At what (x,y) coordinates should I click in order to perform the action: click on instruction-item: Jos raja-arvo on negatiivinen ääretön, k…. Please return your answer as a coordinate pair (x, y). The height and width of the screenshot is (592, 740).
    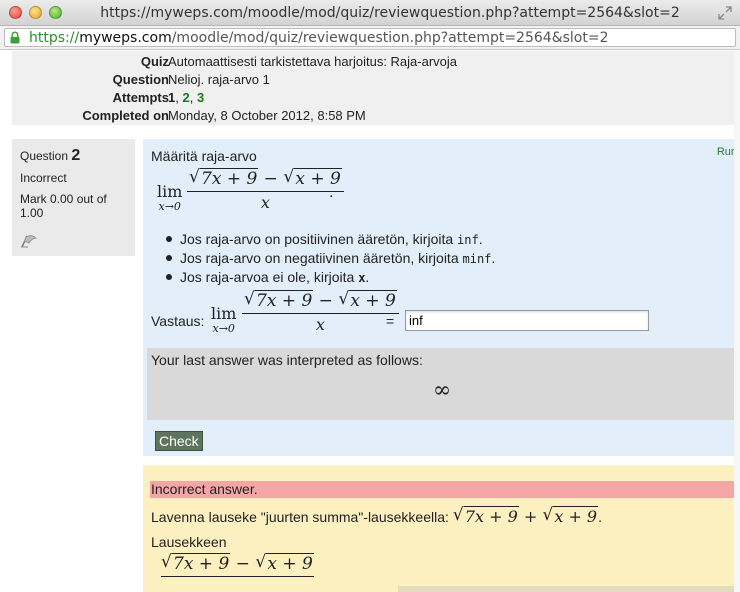
    Looking at the image, I should click on (329, 258).